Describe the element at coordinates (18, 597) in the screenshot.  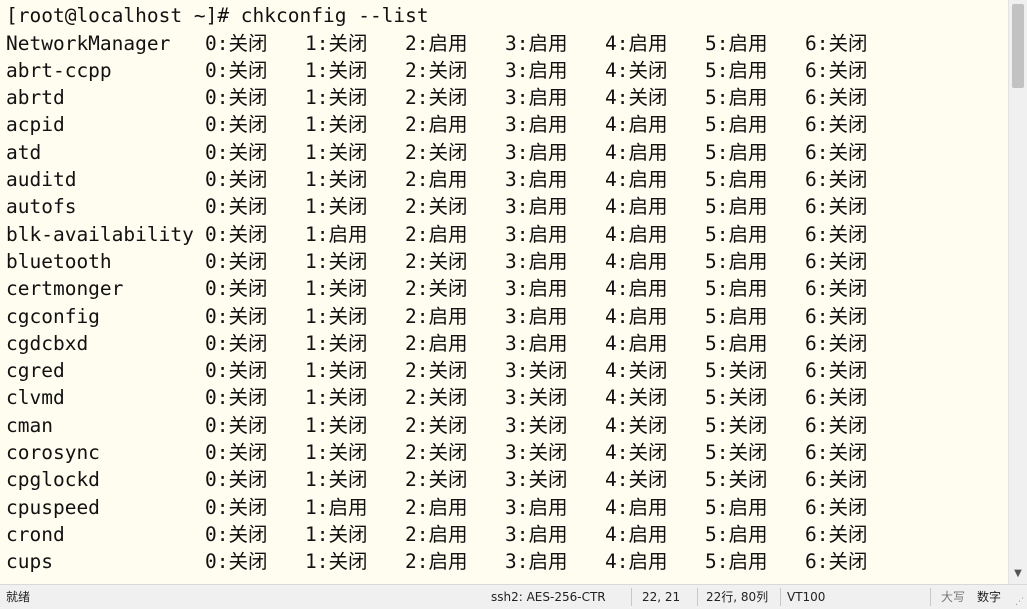
I see `status-text: 就绪` at that location.